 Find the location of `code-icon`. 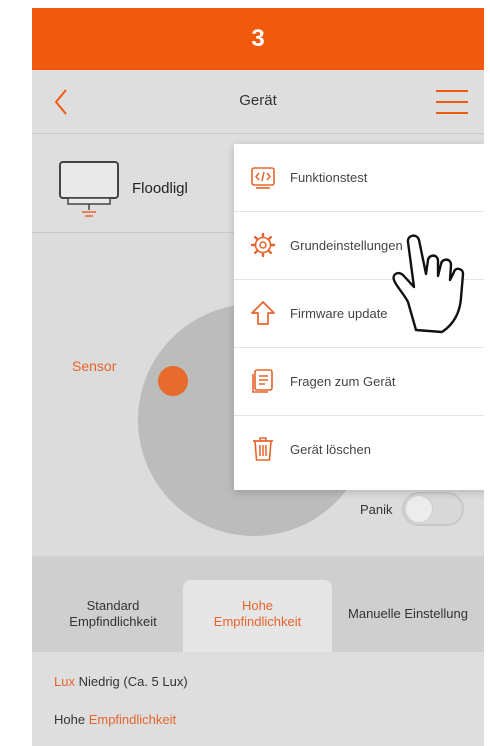

code-icon is located at coordinates (263, 178).